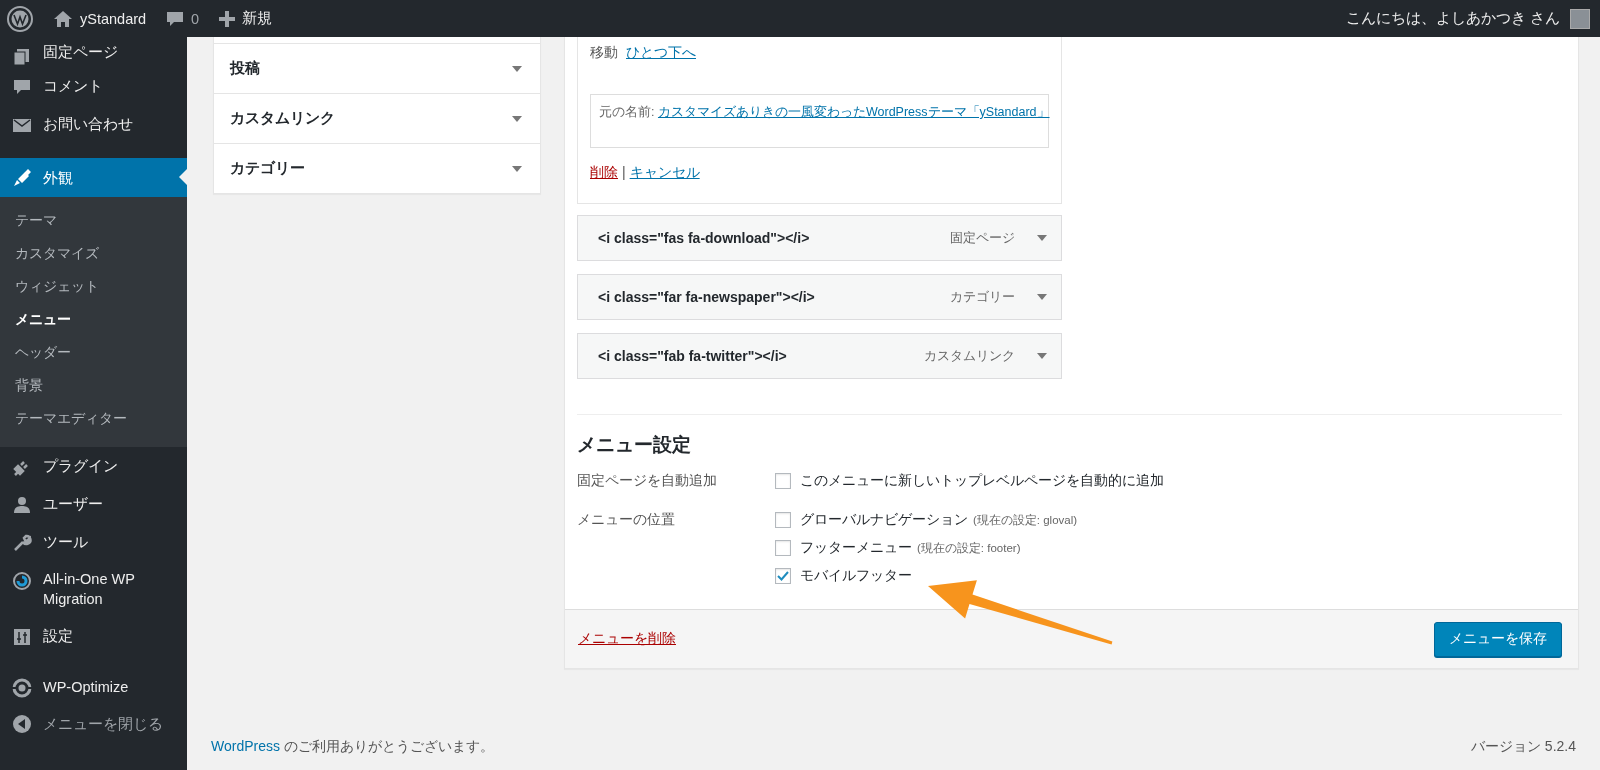 This screenshot has width=1600, height=770. What do you see at coordinates (853, 112) in the screenshot?
I see `original-name-link: カスタマイズありきの一風変わったWordPressテーマ「yStandard」` at bounding box center [853, 112].